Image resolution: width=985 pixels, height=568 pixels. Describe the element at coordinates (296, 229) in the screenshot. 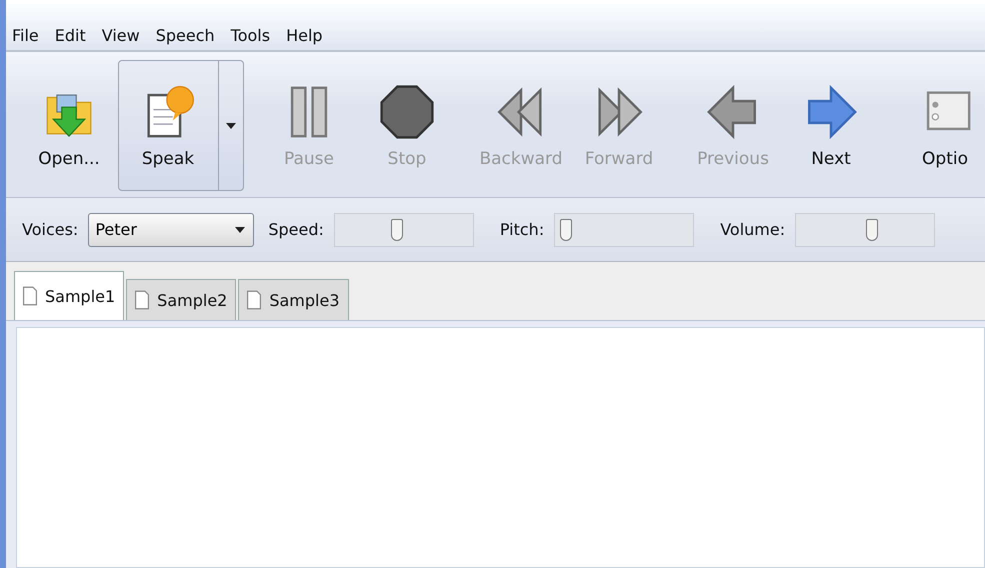

I see `slider-label: Speed:` at that location.